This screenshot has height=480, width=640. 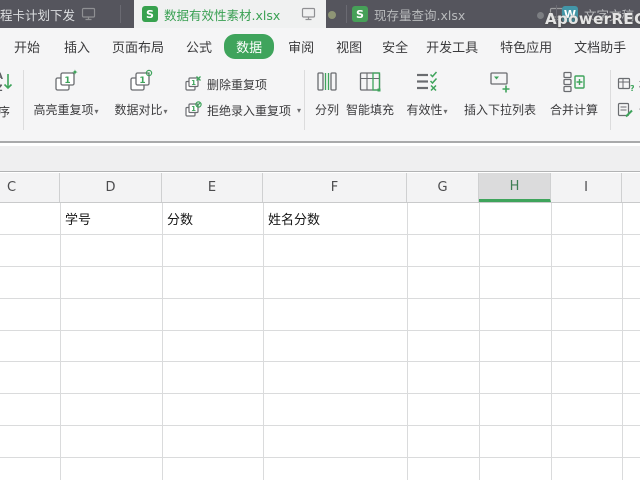 What do you see at coordinates (573, 110) in the screenshot?
I see `consolidate-label: 合并计算` at bounding box center [573, 110].